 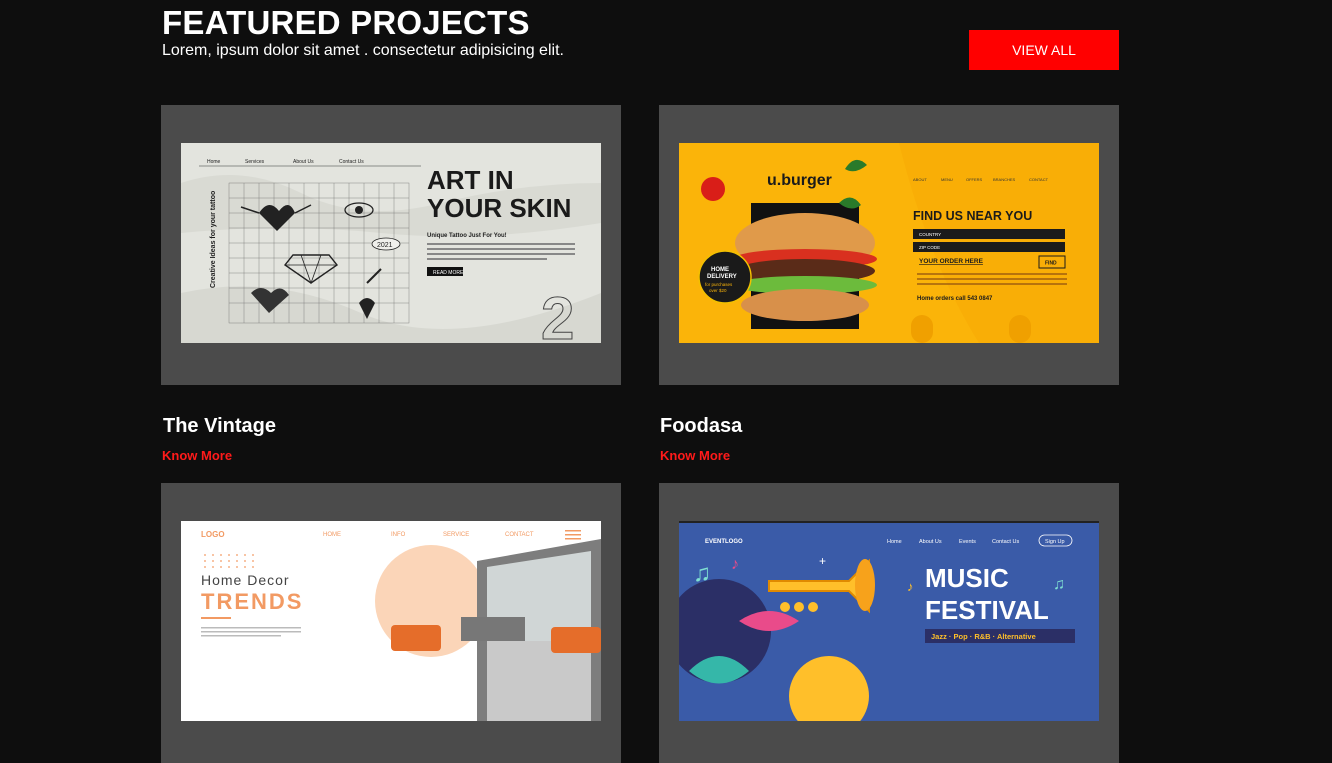 What do you see at coordinates (213, 239) in the screenshot?
I see `preview-side-text: Creative Ideas for your tattoo` at bounding box center [213, 239].